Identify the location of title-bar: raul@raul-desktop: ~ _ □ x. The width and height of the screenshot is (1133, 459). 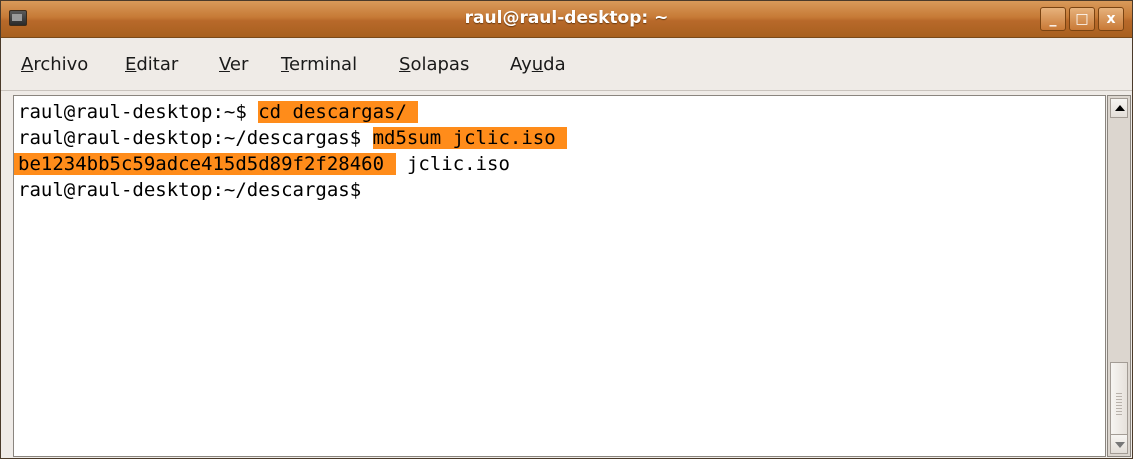
(566, 19).